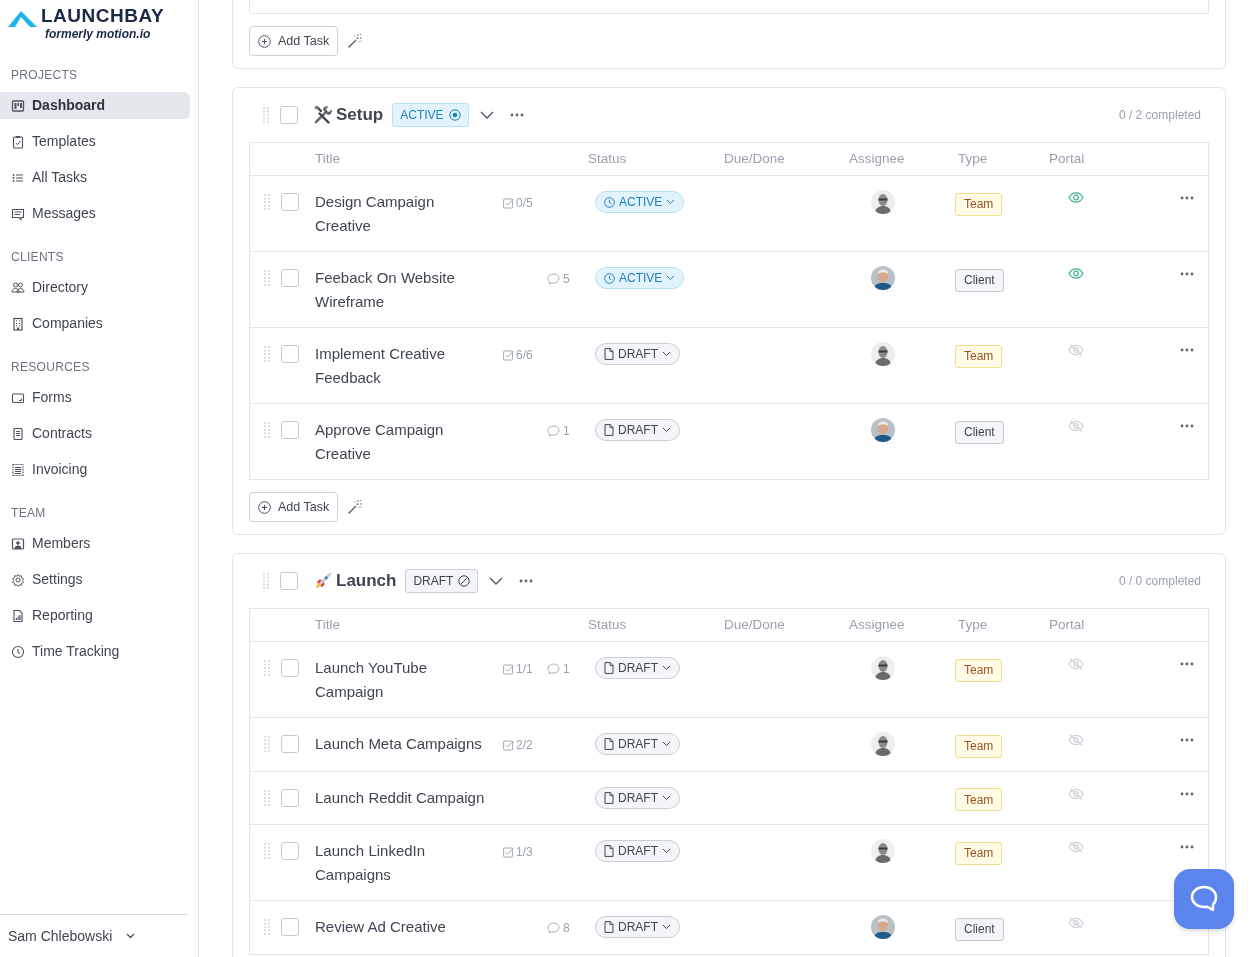 Image resolution: width=1258 pixels, height=957 pixels. Describe the element at coordinates (95, 397) in the screenshot. I see `sidebar-item: Forms` at that location.